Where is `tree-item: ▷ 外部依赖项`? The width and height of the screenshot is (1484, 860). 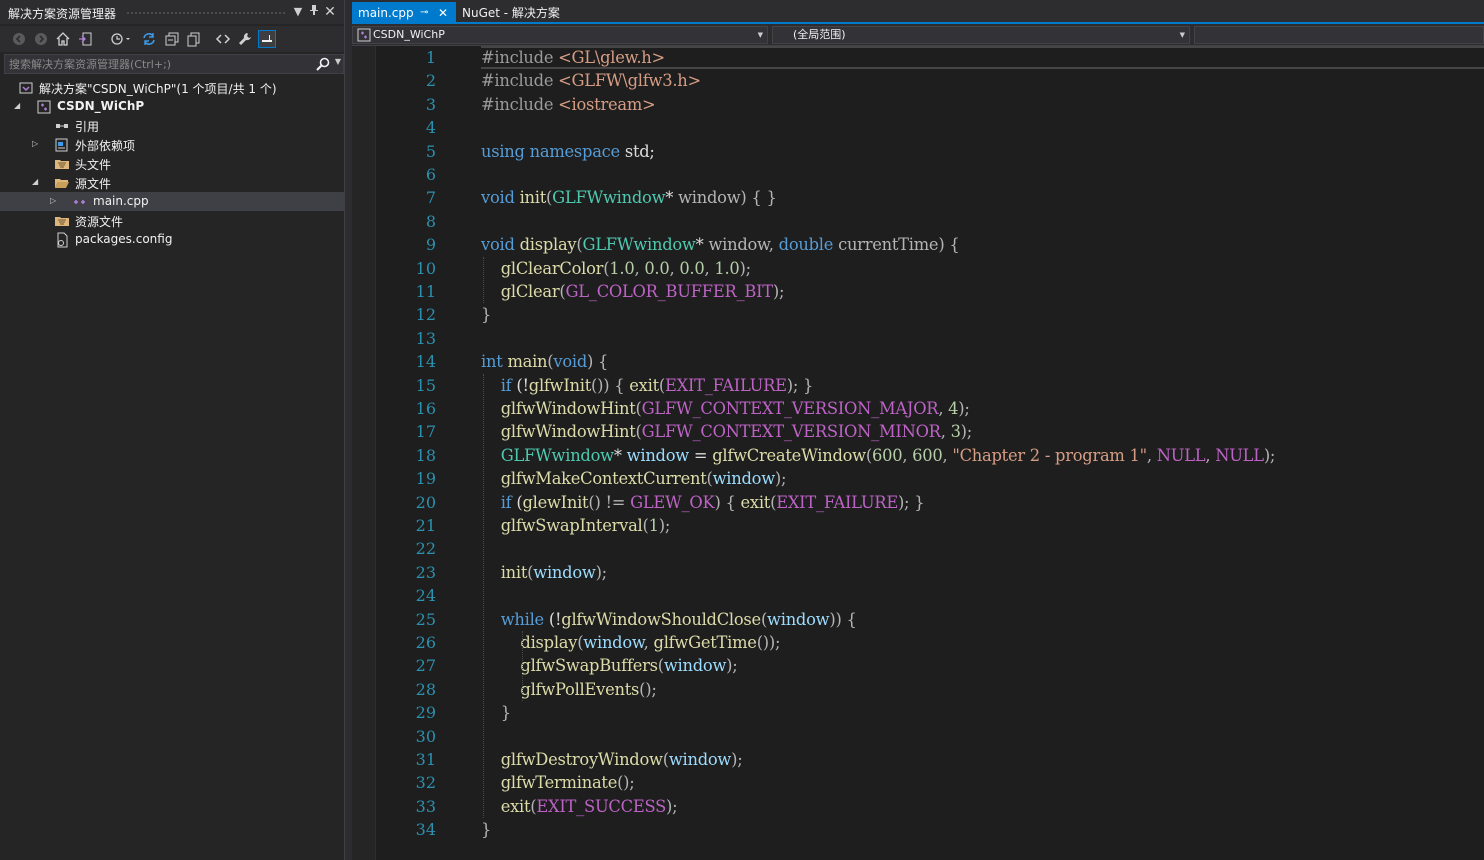
tree-item: ▷ 外部依赖项 is located at coordinates (172, 144).